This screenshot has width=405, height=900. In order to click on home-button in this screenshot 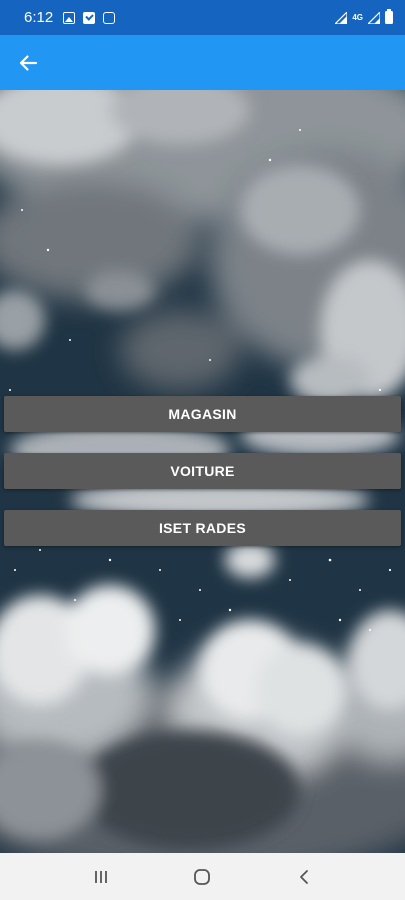, I will do `click(202, 877)`.